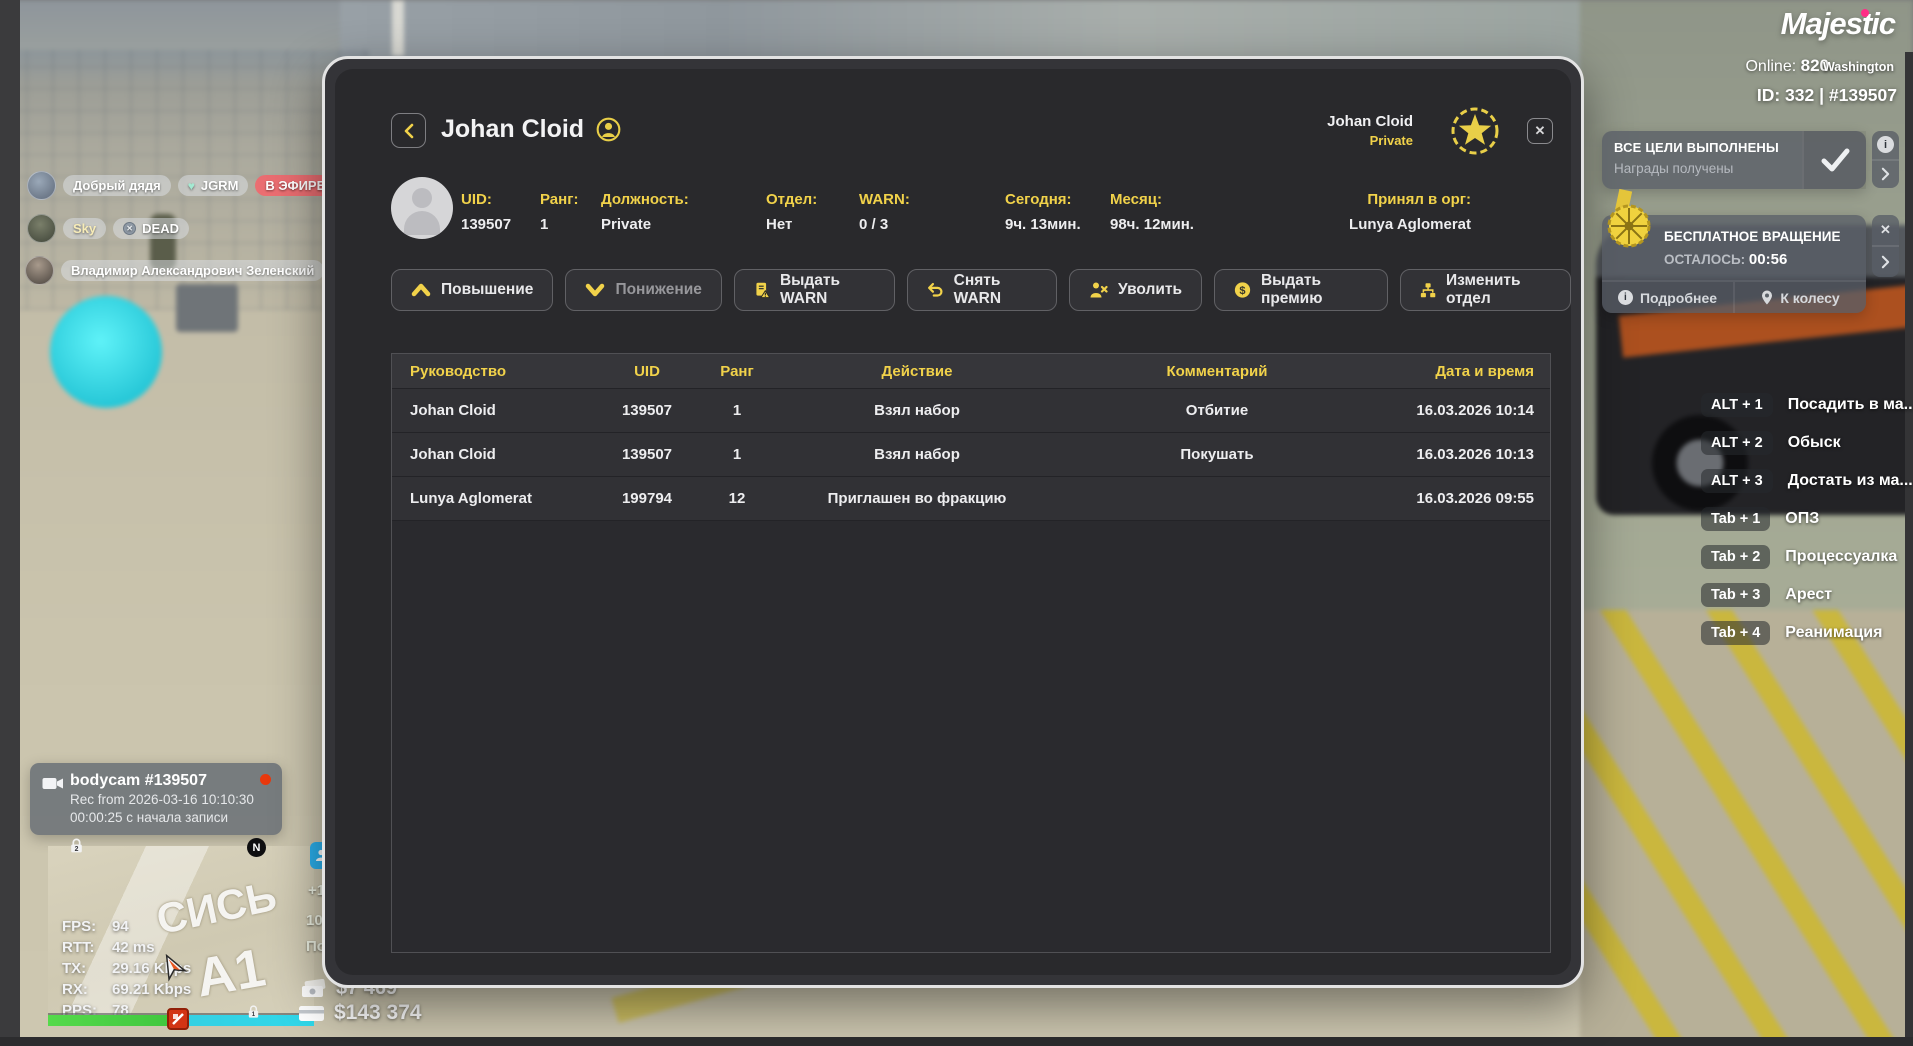 The width and height of the screenshot is (1913, 1046). What do you see at coordinates (1242, 290) in the screenshot?
I see `dollar-coin-icon: $` at bounding box center [1242, 290].